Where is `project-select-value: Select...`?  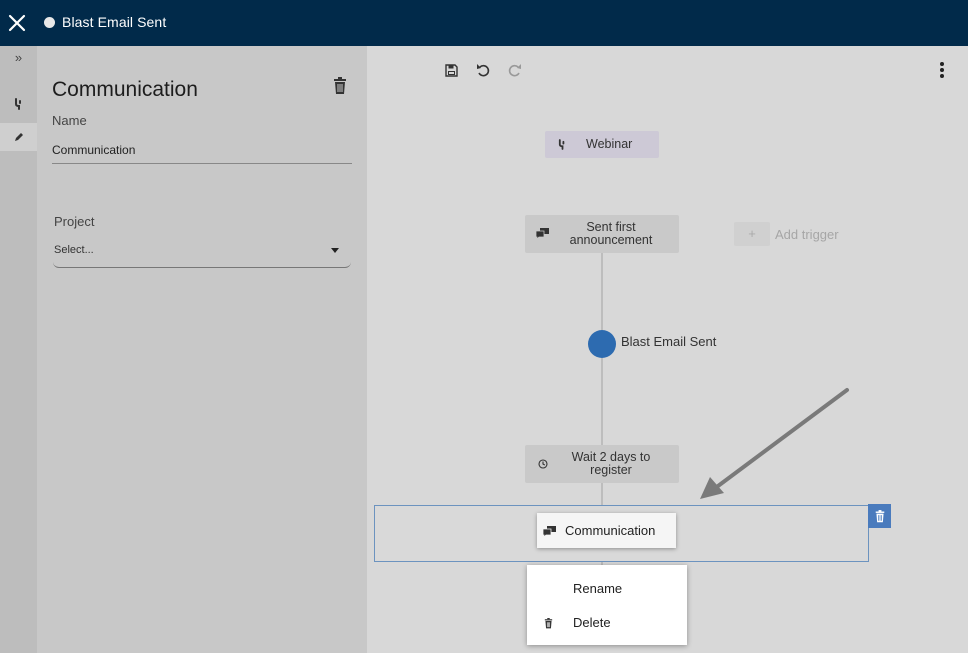 project-select-value: Select... is located at coordinates (74, 250).